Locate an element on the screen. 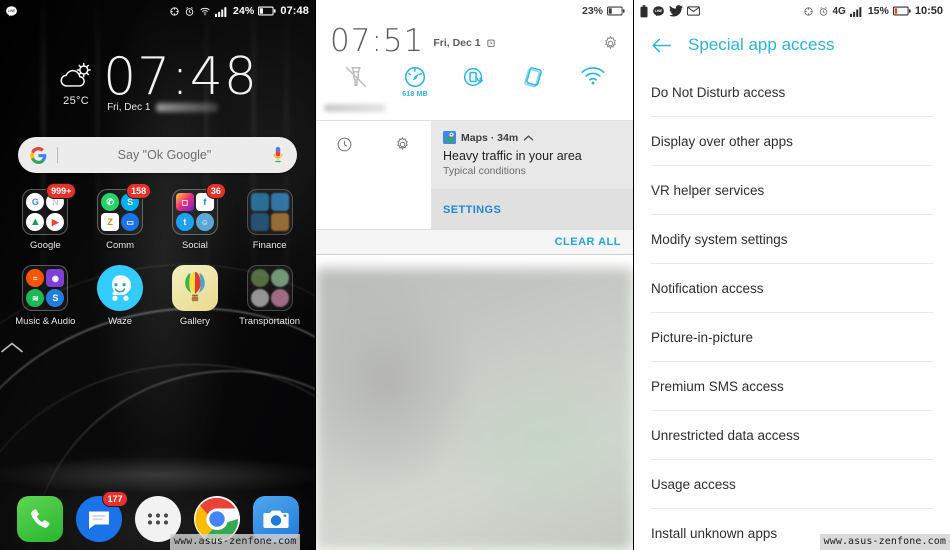  google-g-icon is located at coordinates (38, 155).